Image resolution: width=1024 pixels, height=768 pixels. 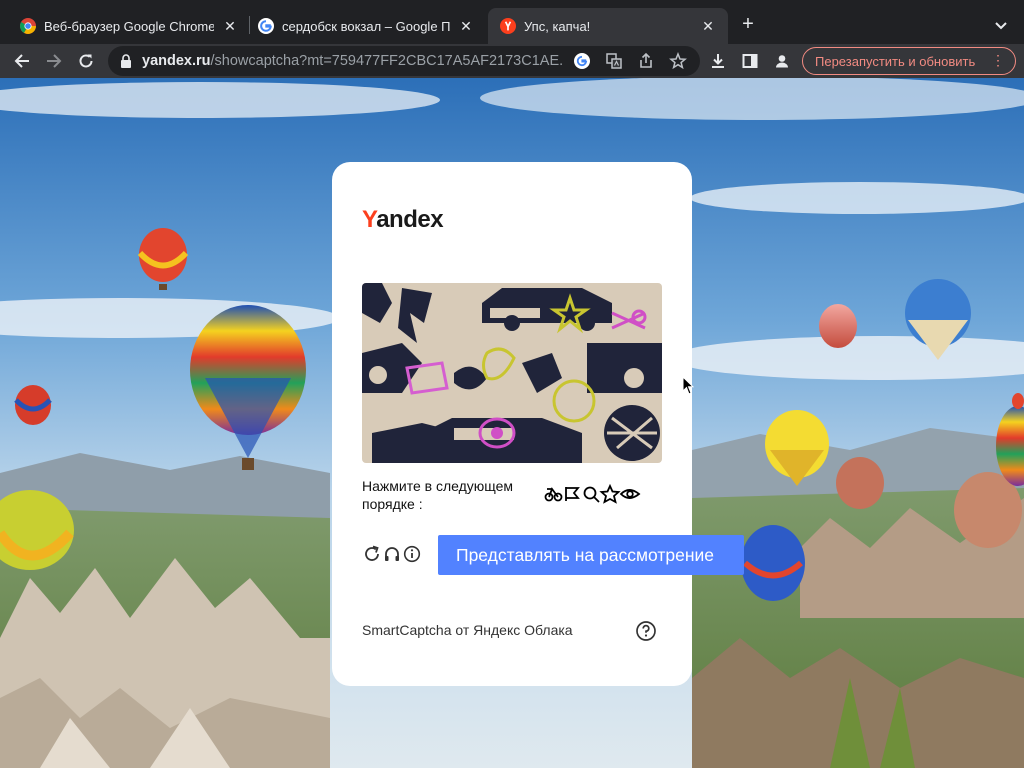 I want to click on google-lens-icon, so click(x=582, y=61).